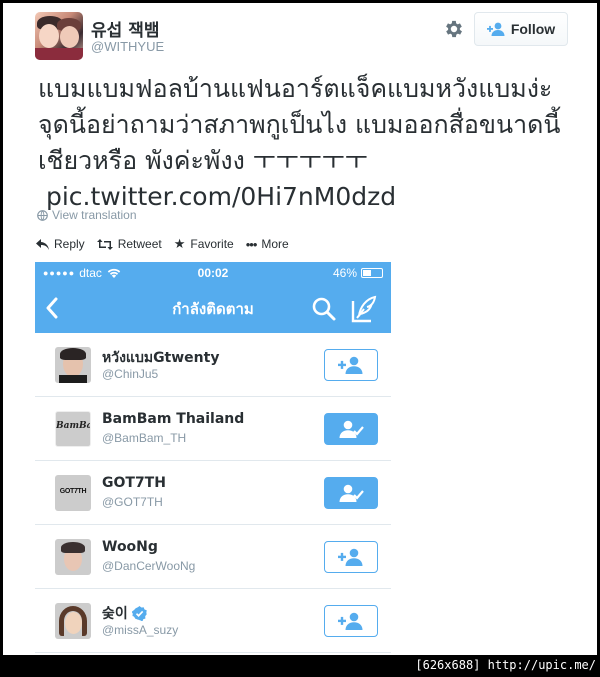 The image size is (600, 677). What do you see at coordinates (212, 244) in the screenshot?
I see `favorite-label: Favorite` at bounding box center [212, 244].